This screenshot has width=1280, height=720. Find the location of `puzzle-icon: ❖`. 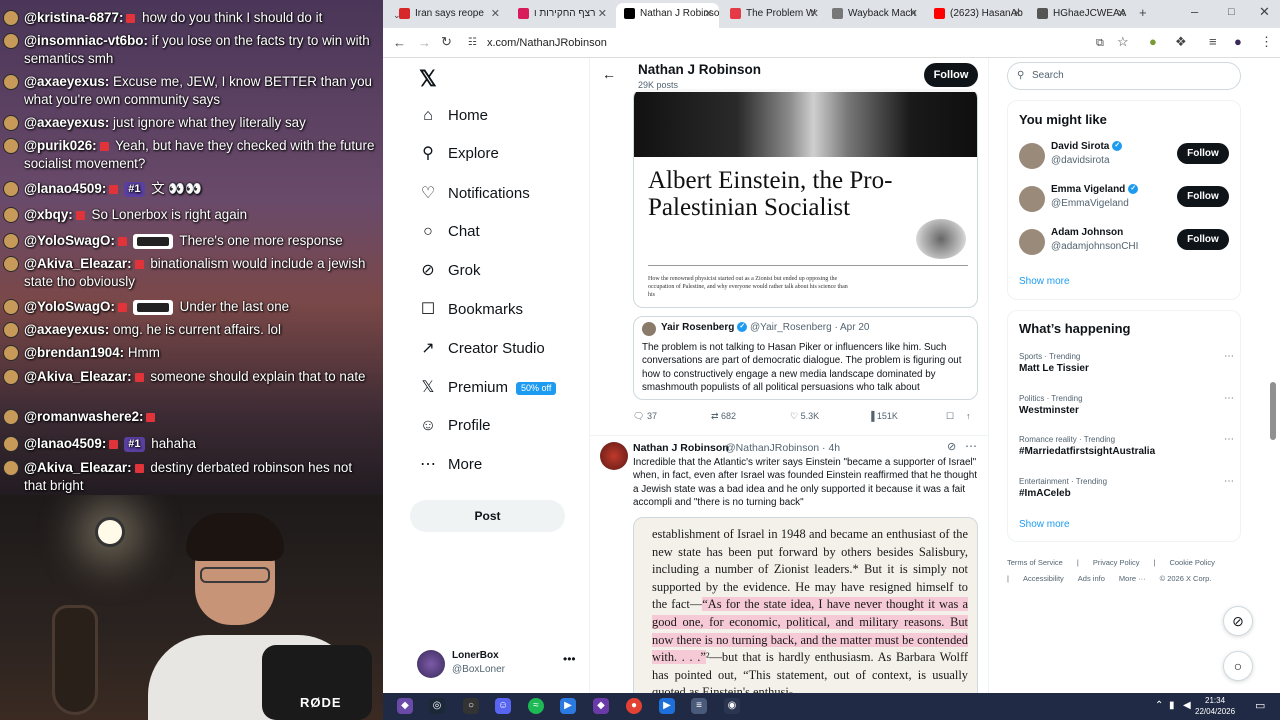

puzzle-icon: ❖ is located at coordinates (1181, 42).